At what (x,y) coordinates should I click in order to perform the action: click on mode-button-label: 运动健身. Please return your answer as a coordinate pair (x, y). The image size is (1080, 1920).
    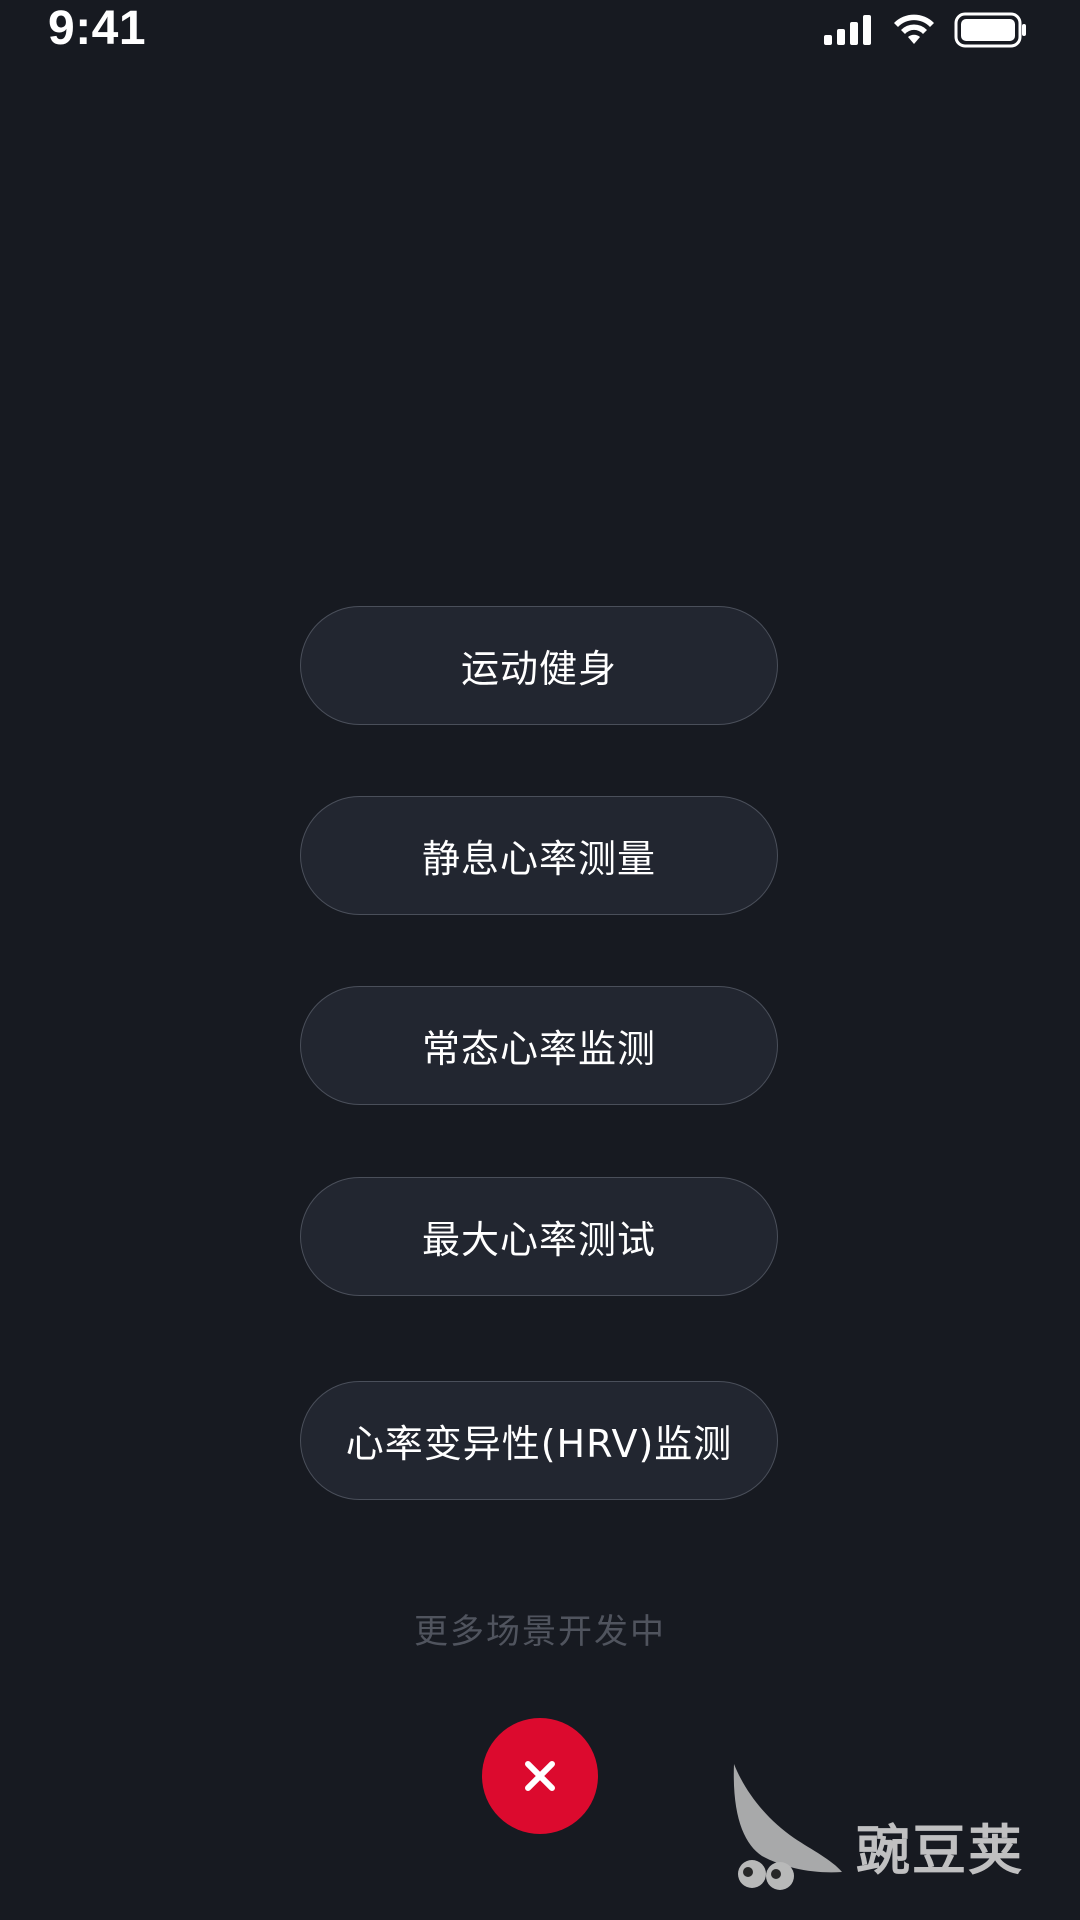
    Looking at the image, I should click on (538, 669).